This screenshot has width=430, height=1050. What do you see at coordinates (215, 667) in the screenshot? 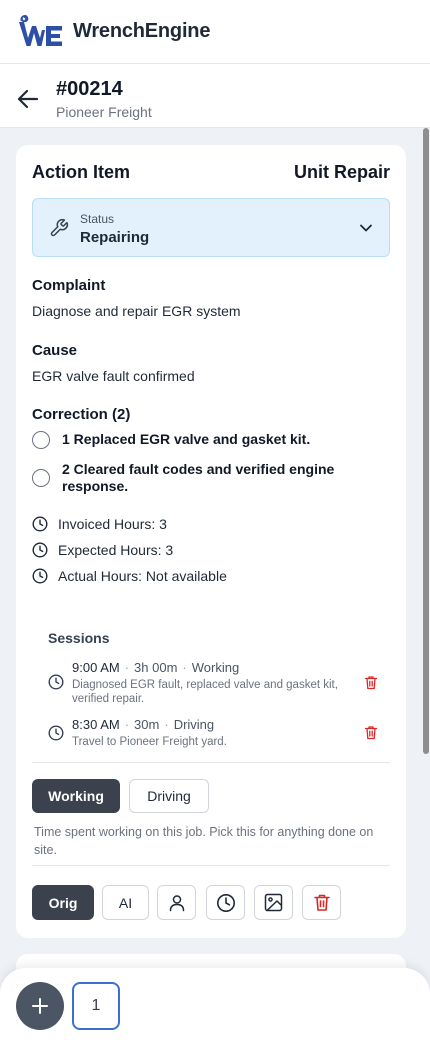
I see `session-mode: Working` at bounding box center [215, 667].